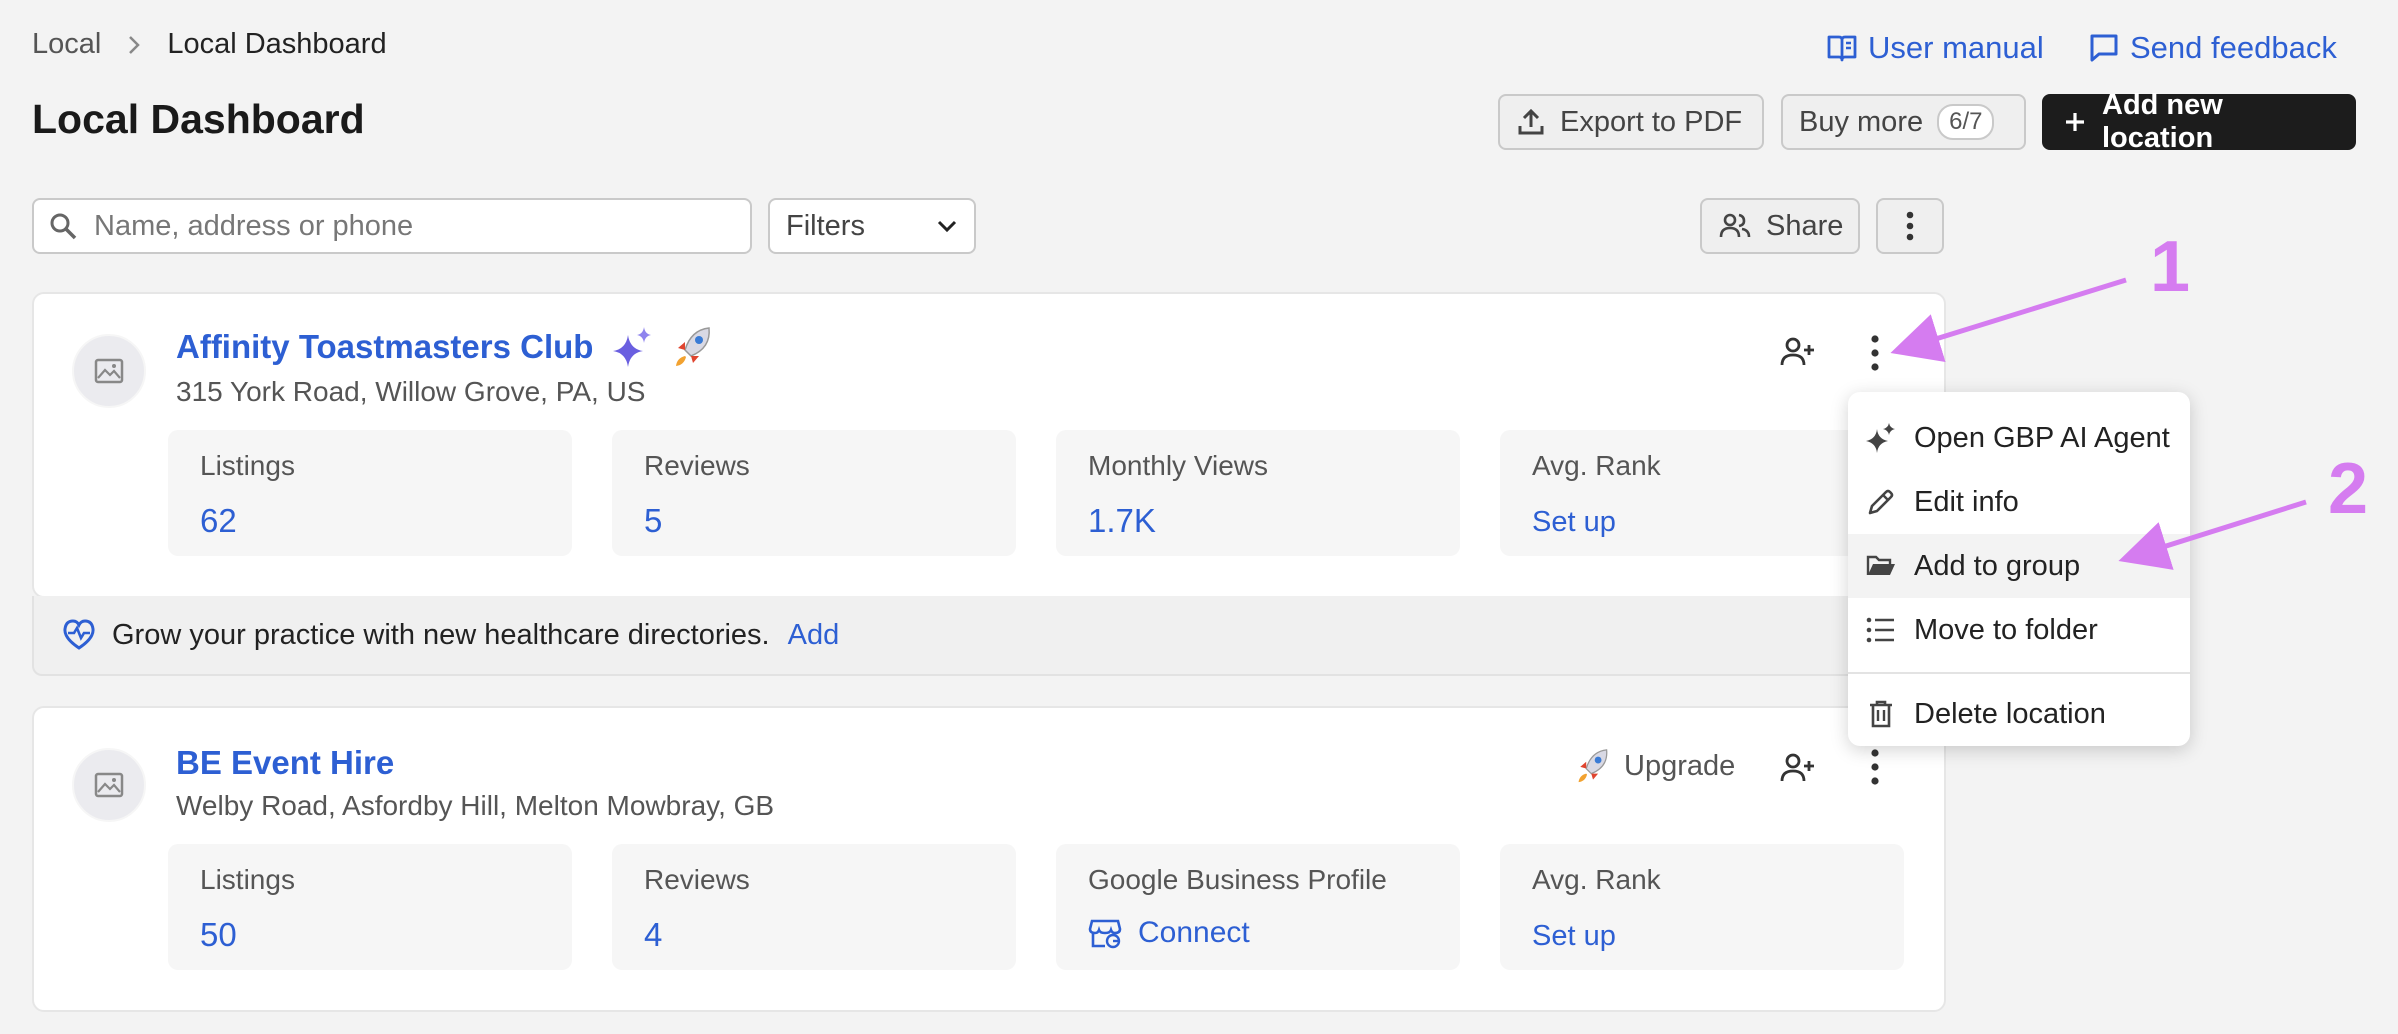 The width and height of the screenshot is (2398, 1034). What do you see at coordinates (1861, 121) in the screenshot?
I see `buy-more-label: Buy more` at bounding box center [1861, 121].